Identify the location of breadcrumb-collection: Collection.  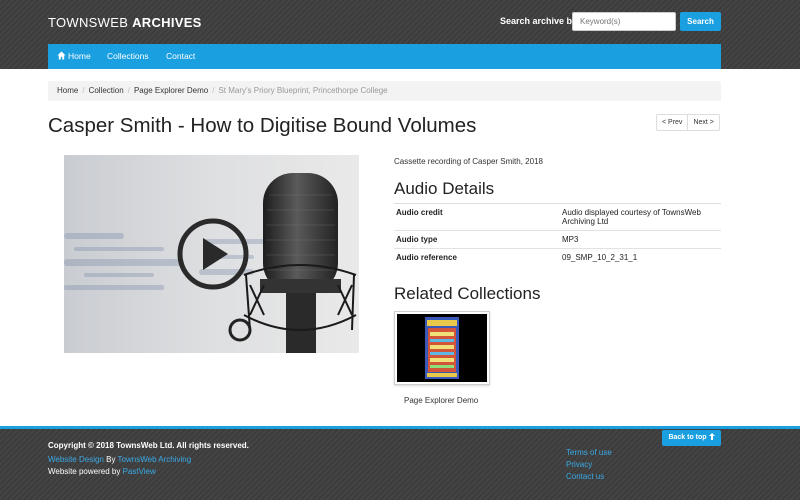
(106, 90).